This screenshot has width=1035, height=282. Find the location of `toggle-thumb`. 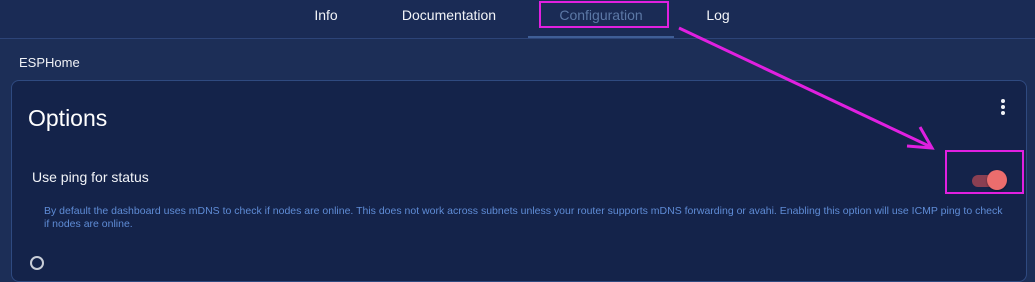

toggle-thumb is located at coordinates (997, 180).